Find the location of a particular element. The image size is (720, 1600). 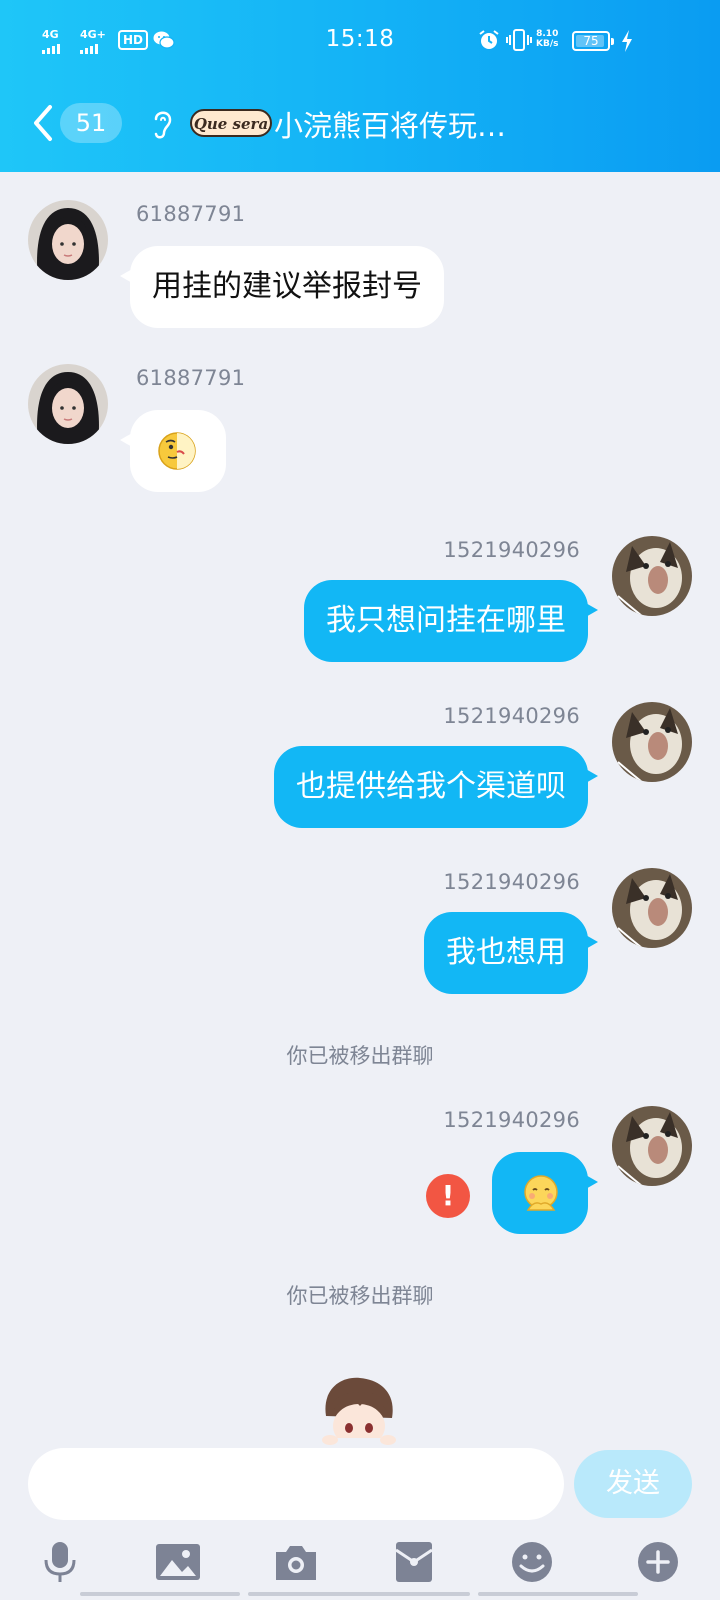

alarm-icon is located at coordinates (489, 39).